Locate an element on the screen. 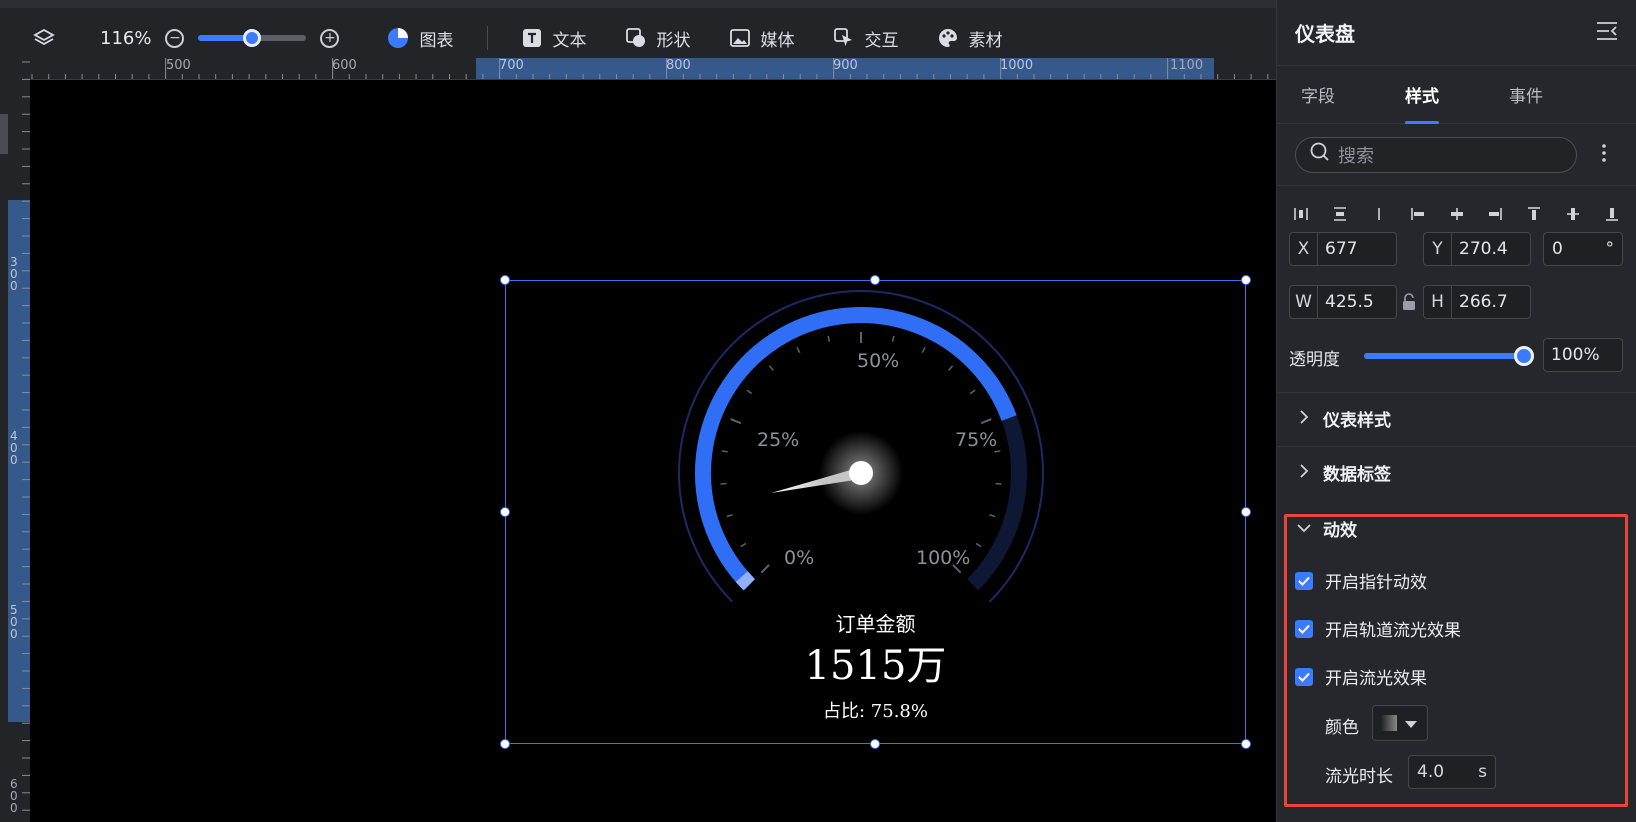  resize-handle-nw is located at coordinates (505, 280).